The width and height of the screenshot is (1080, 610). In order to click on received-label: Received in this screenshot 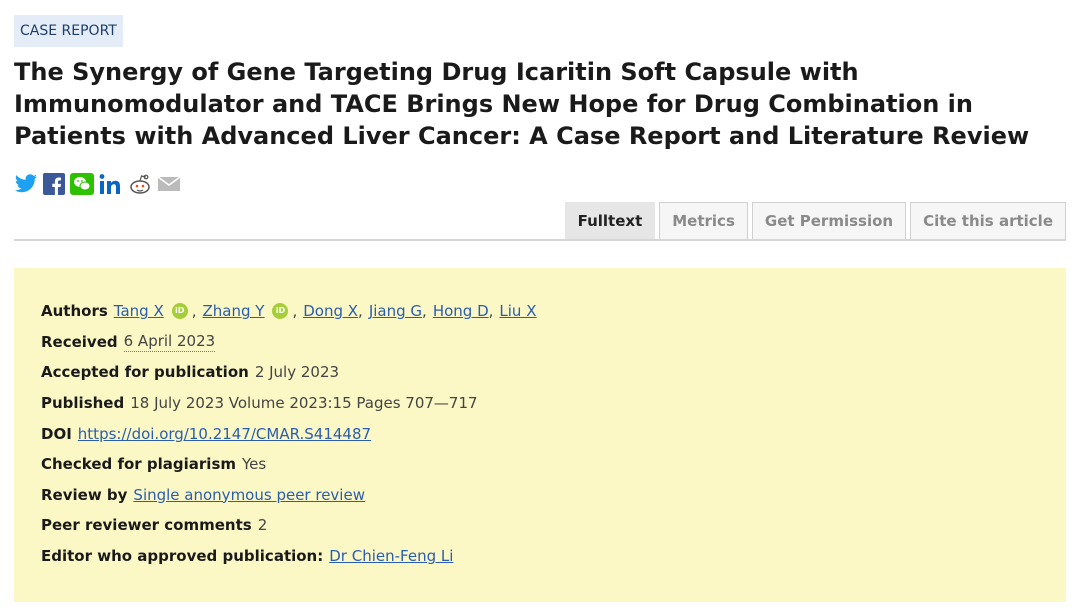, I will do `click(79, 341)`.